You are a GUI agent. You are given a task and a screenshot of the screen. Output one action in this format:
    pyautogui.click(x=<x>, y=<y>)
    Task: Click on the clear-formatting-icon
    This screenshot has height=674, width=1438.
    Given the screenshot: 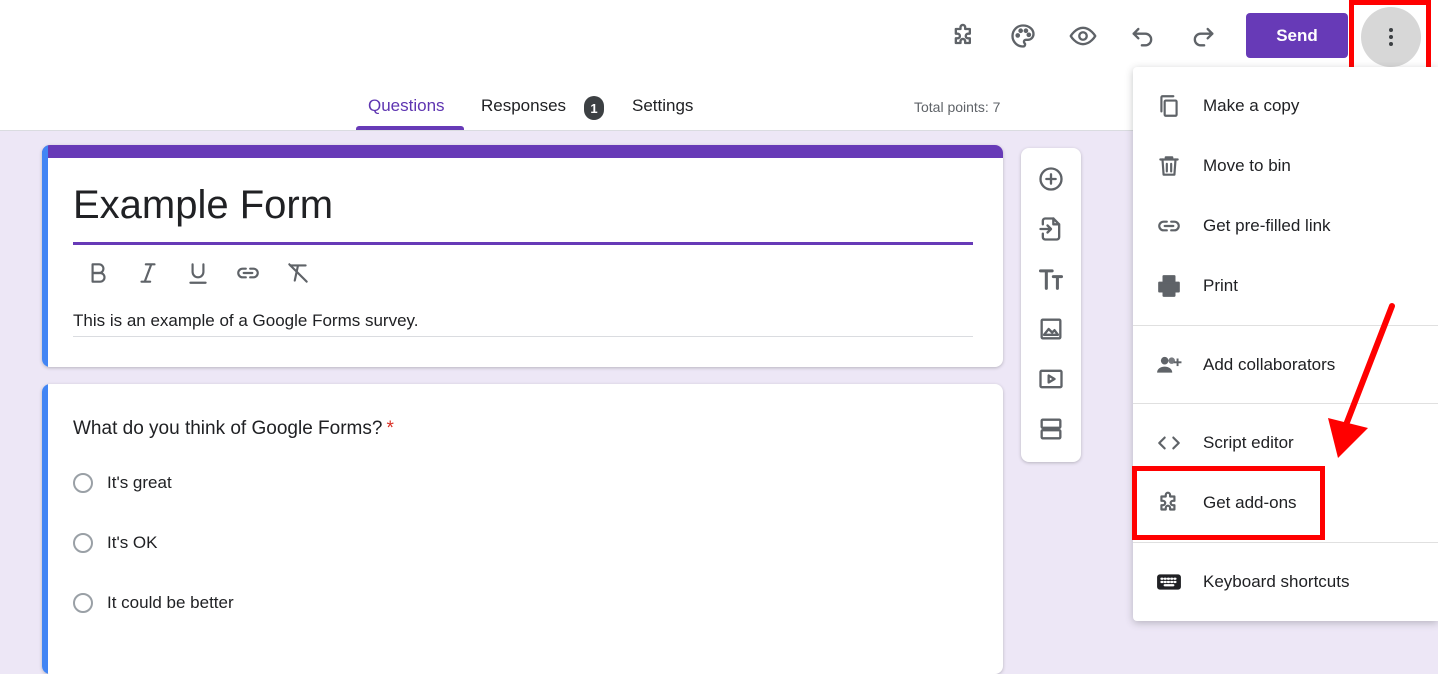 What is the action you would take?
    pyautogui.click(x=298, y=273)
    